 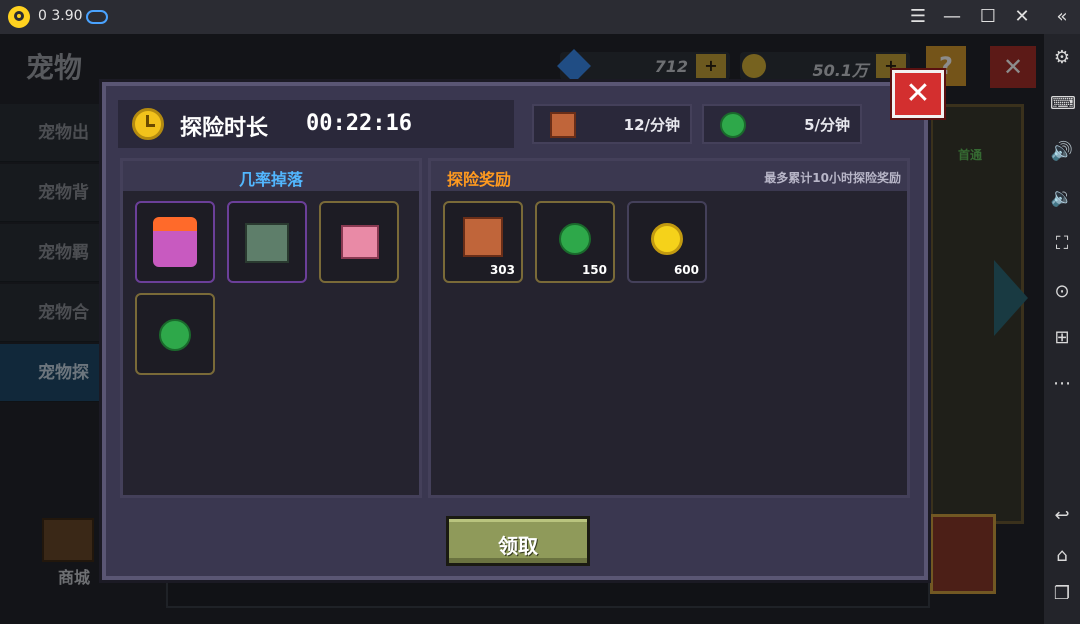 I want to click on gamepad-icon, so click(x=97, y=17).